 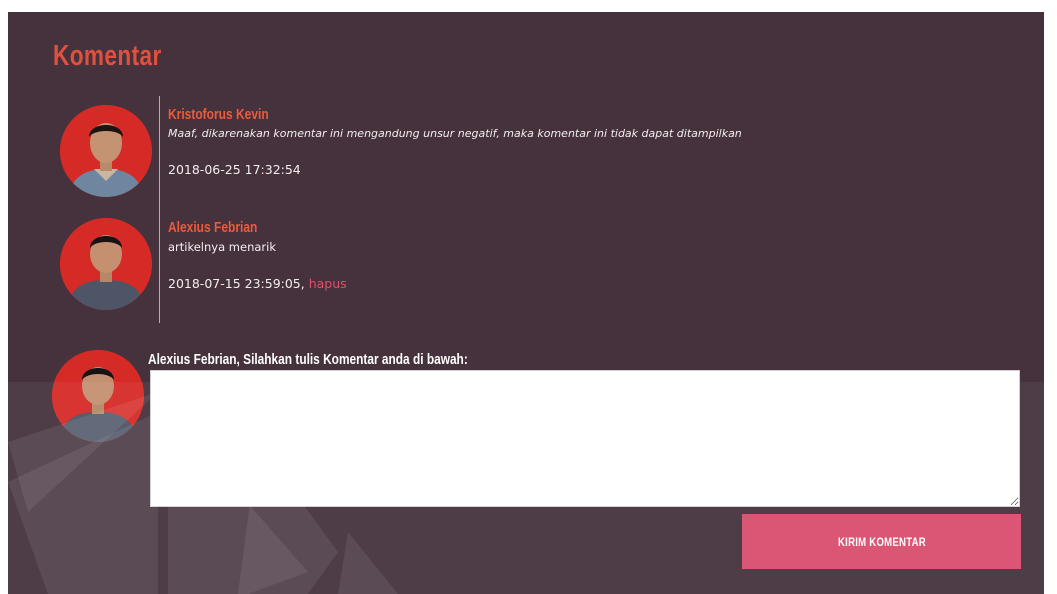 I want to click on section-title: Komentar, so click(x=107, y=56).